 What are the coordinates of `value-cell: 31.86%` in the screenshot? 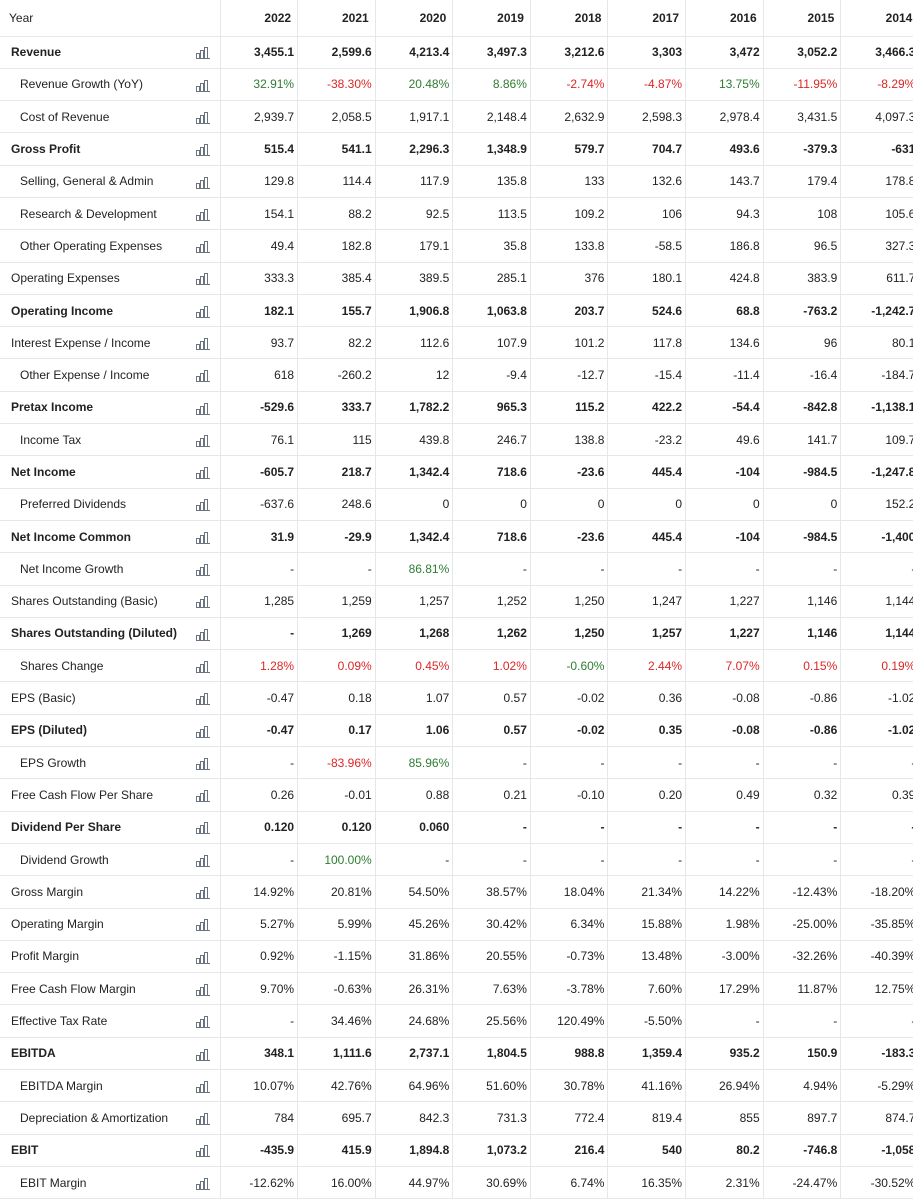 It's located at (413, 957).